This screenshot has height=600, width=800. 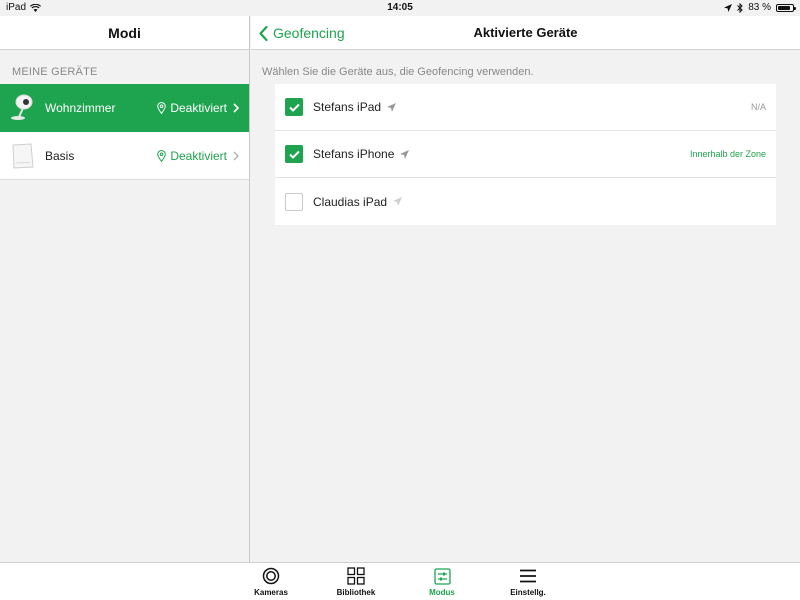 What do you see at coordinates (356, 576) in the screenshot?
I see `grid-icon` at bounding box center [356, 576].